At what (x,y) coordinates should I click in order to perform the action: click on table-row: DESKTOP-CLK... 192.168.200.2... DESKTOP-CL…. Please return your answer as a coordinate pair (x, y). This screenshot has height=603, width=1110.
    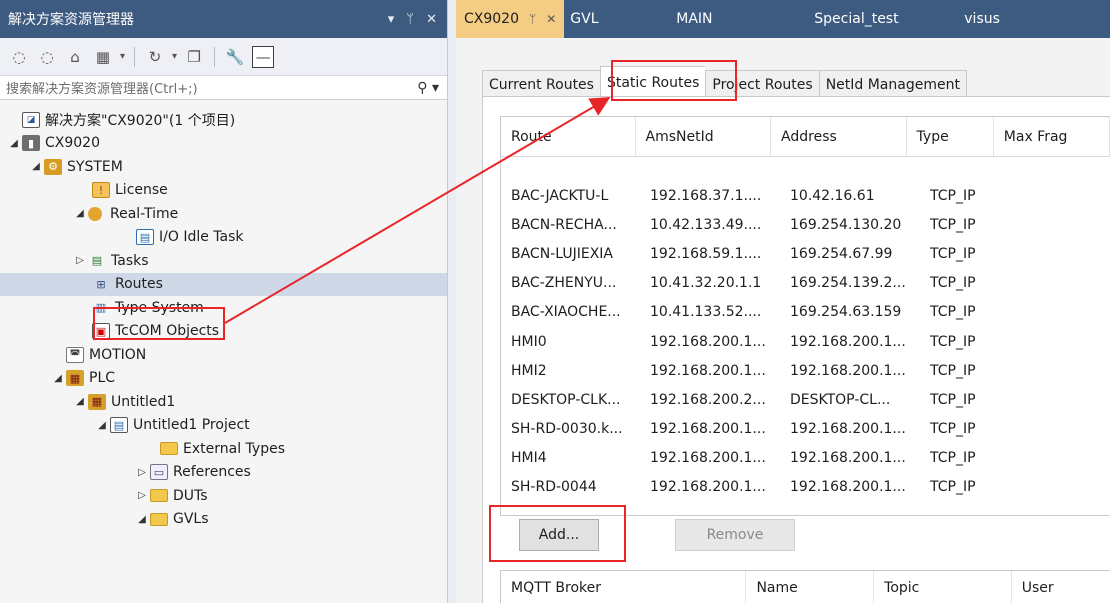
    Looking at the image, I should click on (805, 399).